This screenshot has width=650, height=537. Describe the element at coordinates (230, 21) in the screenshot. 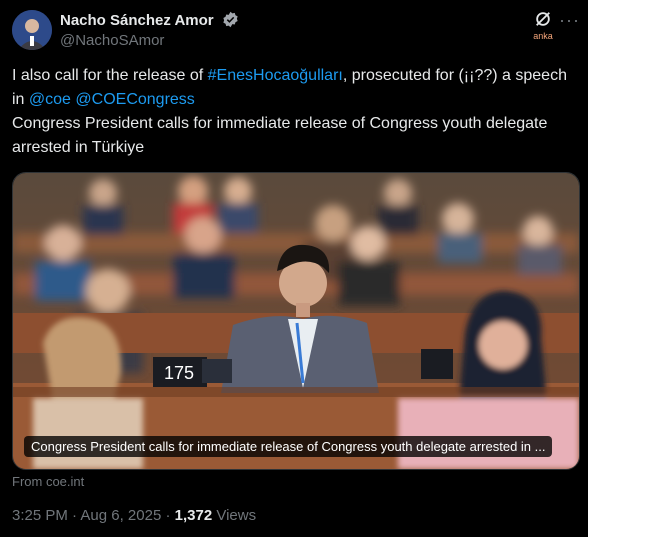

I see `verified-badge-icon` at that location.